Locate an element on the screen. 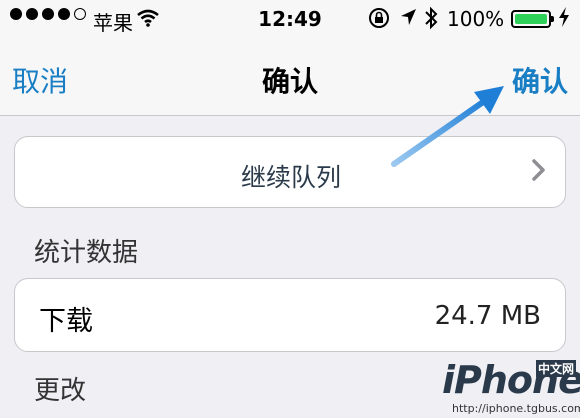  confirm-button: 确认 is located at coordinates (540, 80).